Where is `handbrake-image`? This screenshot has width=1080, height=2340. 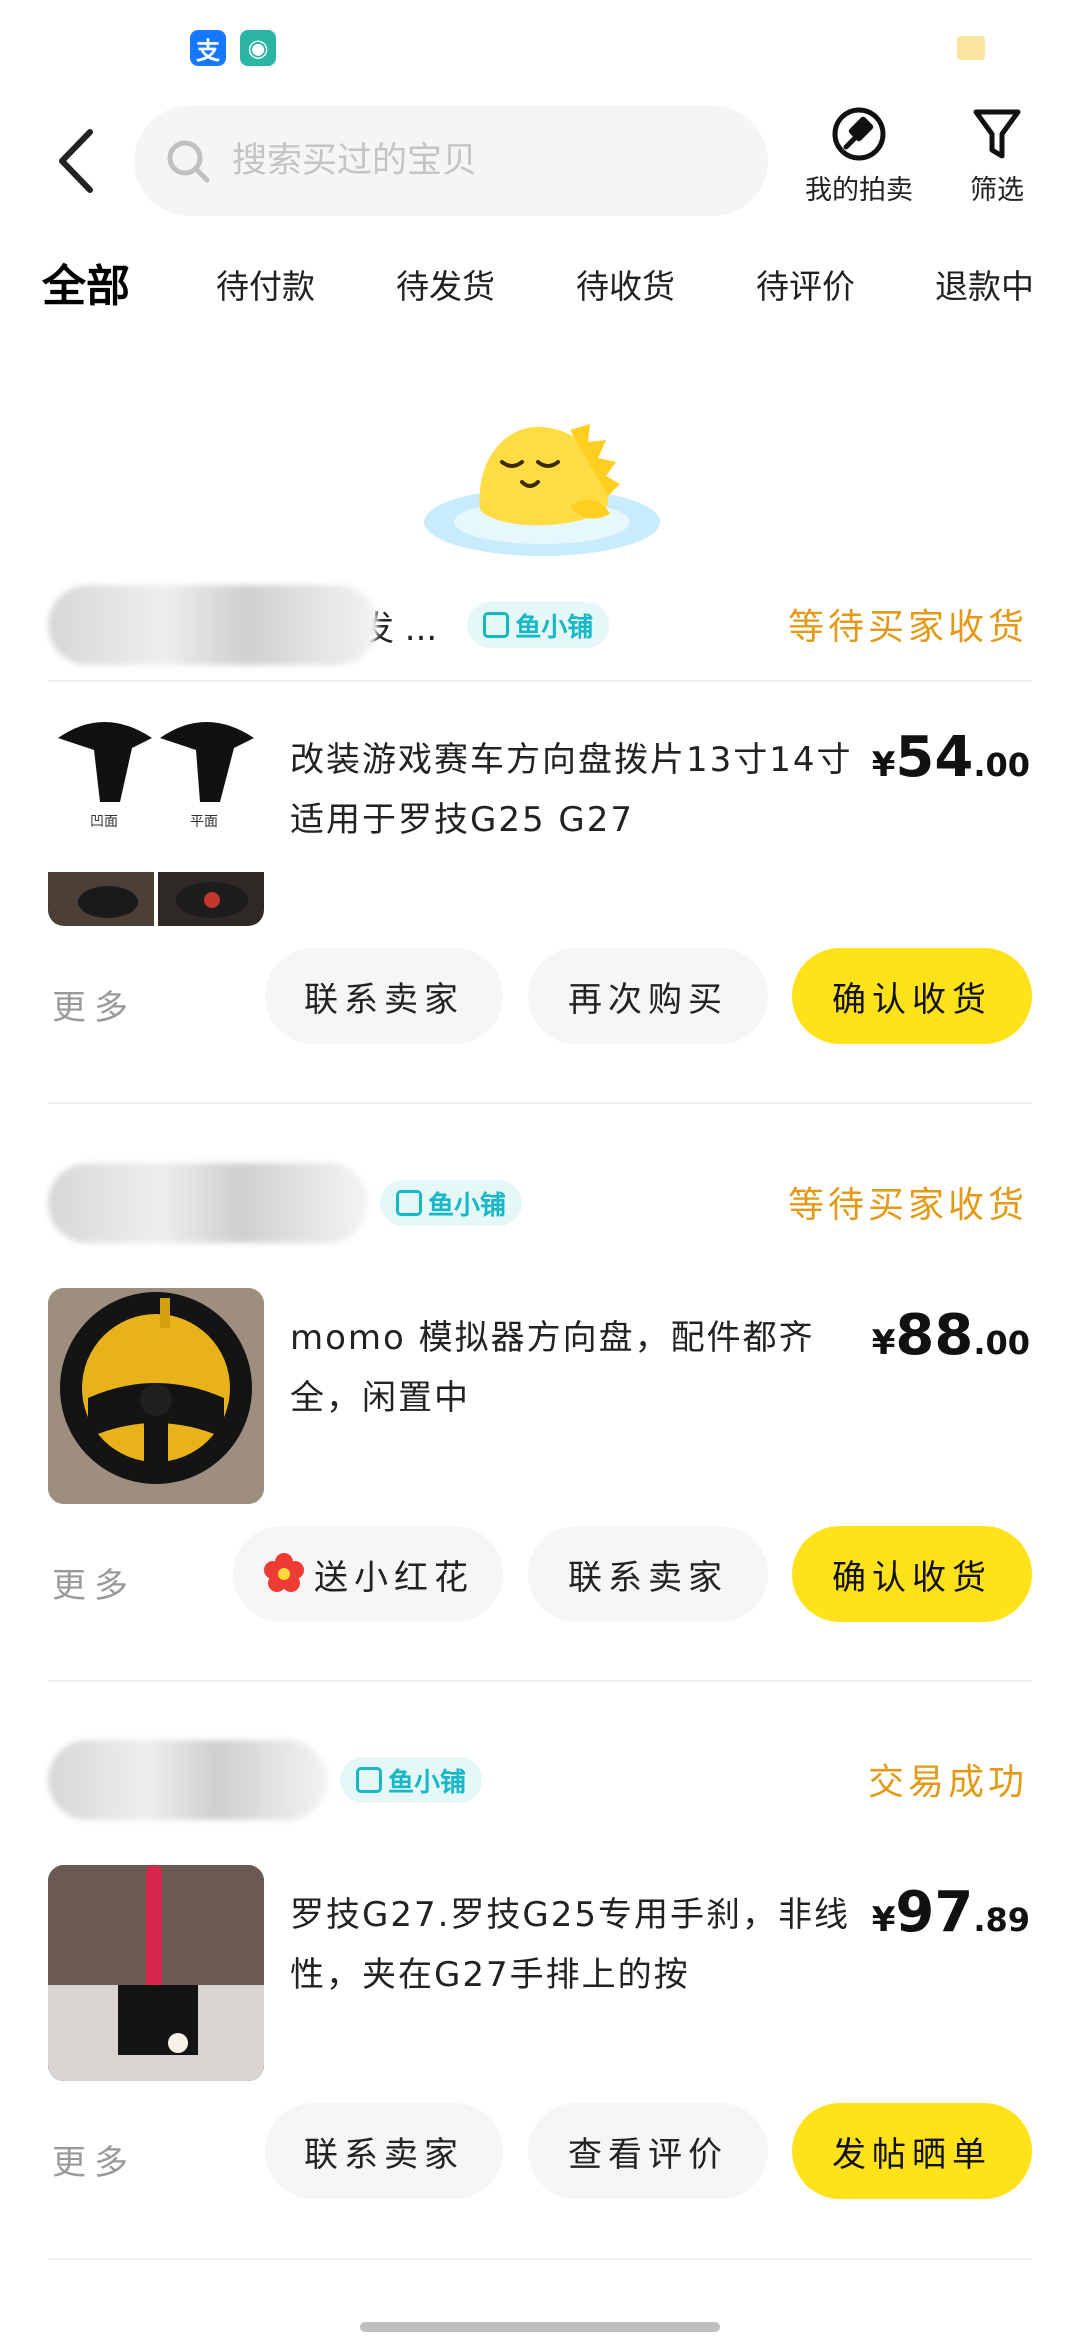 handbrake-image is located at coordinates (156, 1973).